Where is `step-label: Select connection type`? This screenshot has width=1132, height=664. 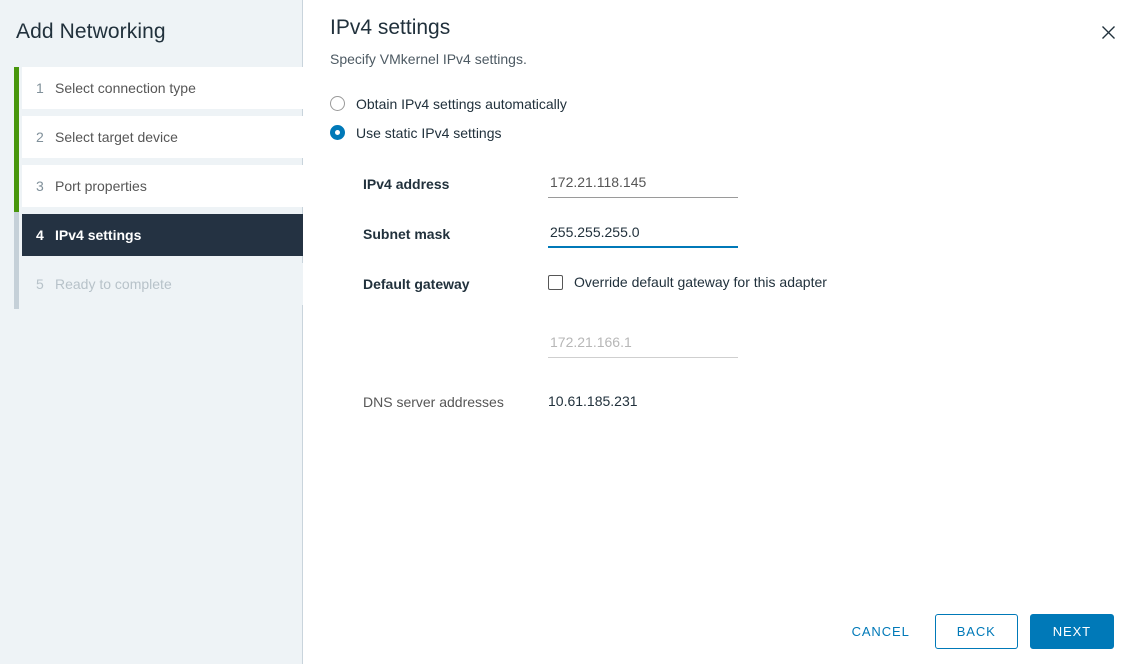 step-label: Select connection type is located at coordinates (125, 88).